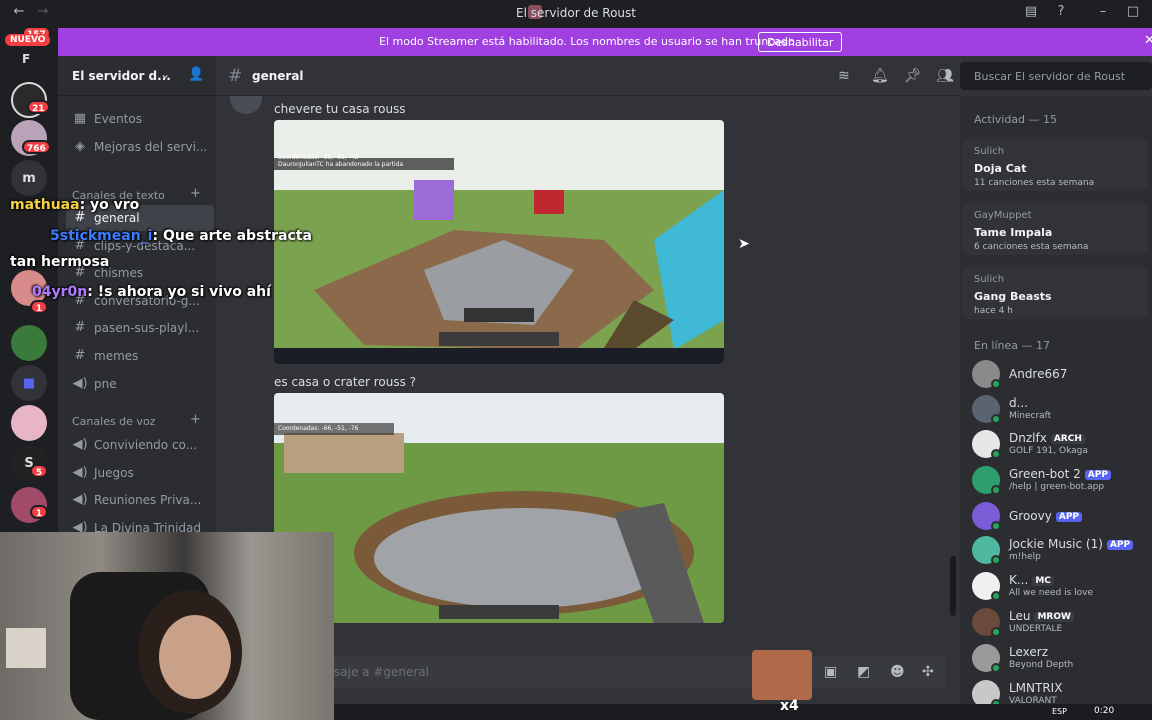  I want to click on minimize-icon: –, so click(1103, 11).